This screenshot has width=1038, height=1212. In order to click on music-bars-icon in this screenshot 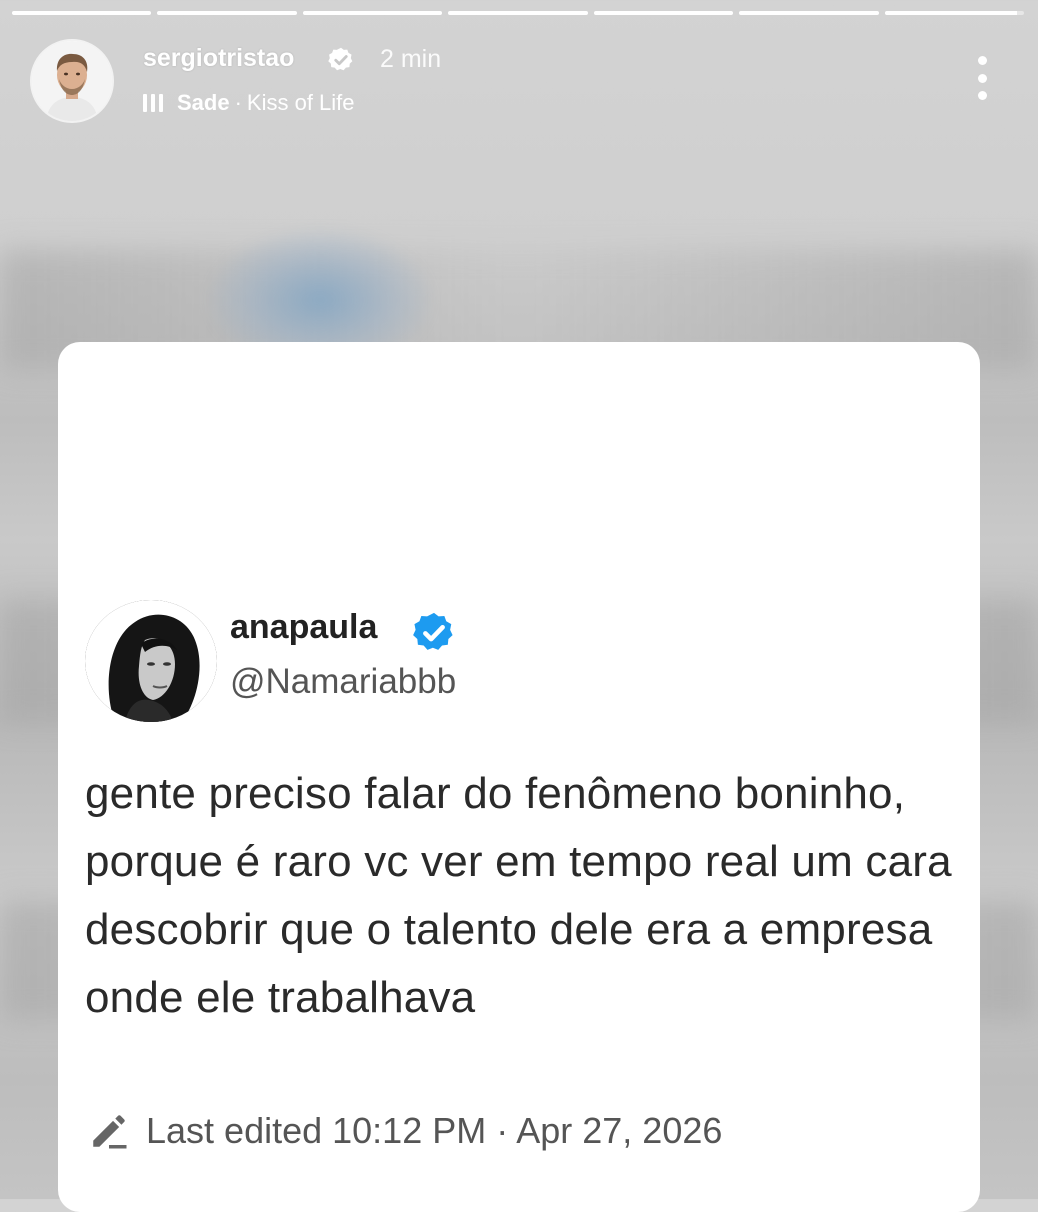, I will do `click(153, 103)`.